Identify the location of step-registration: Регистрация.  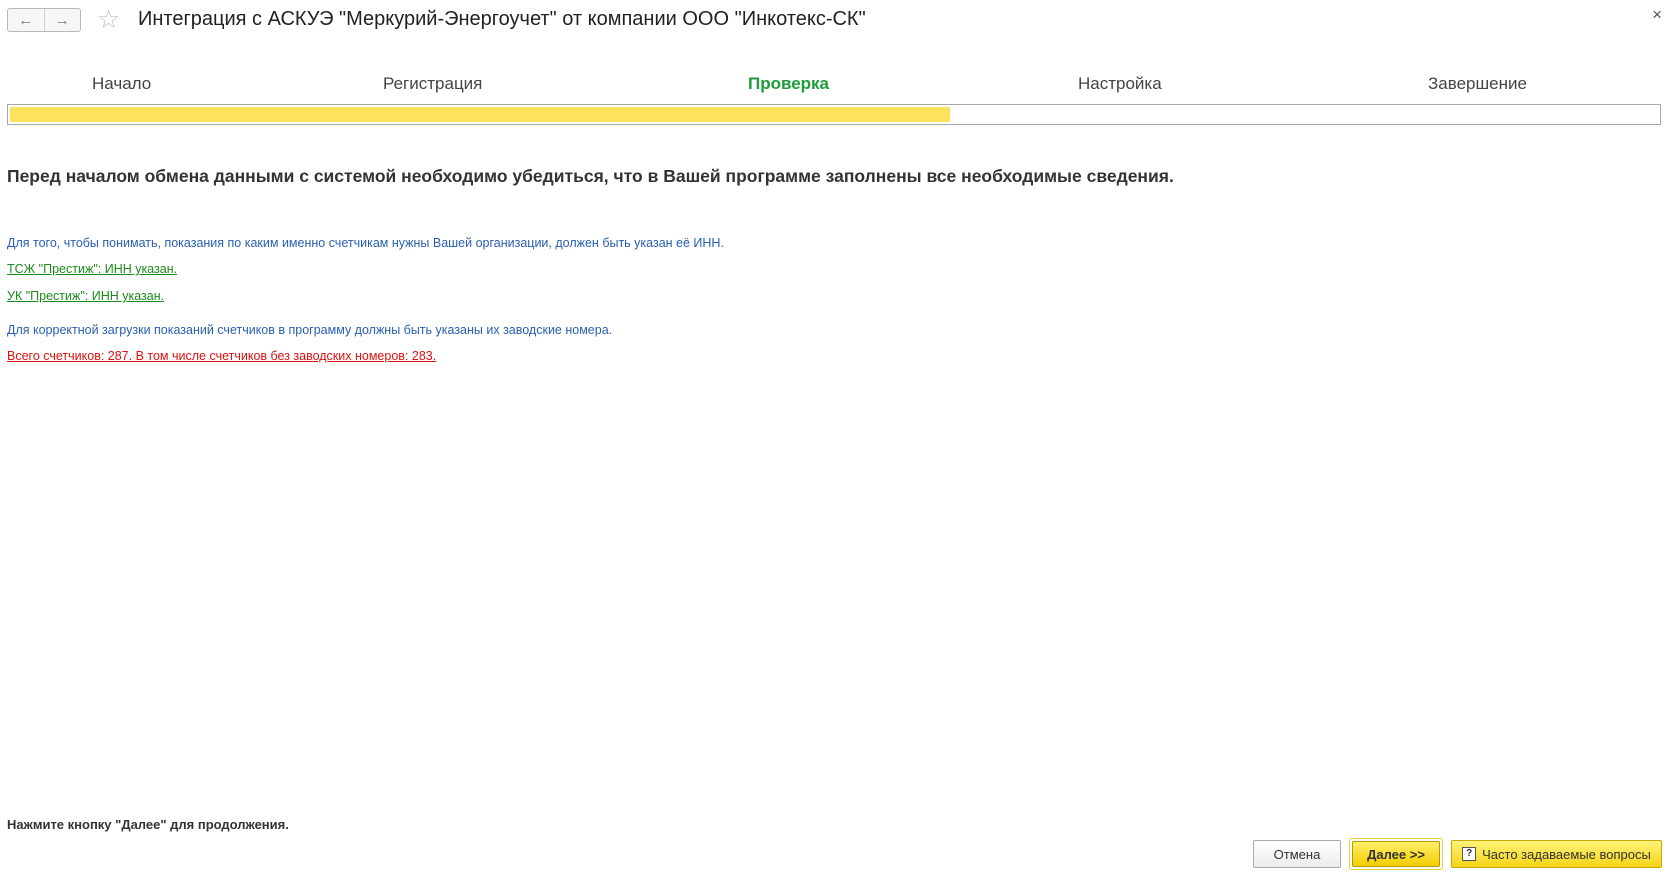
(433, 83).